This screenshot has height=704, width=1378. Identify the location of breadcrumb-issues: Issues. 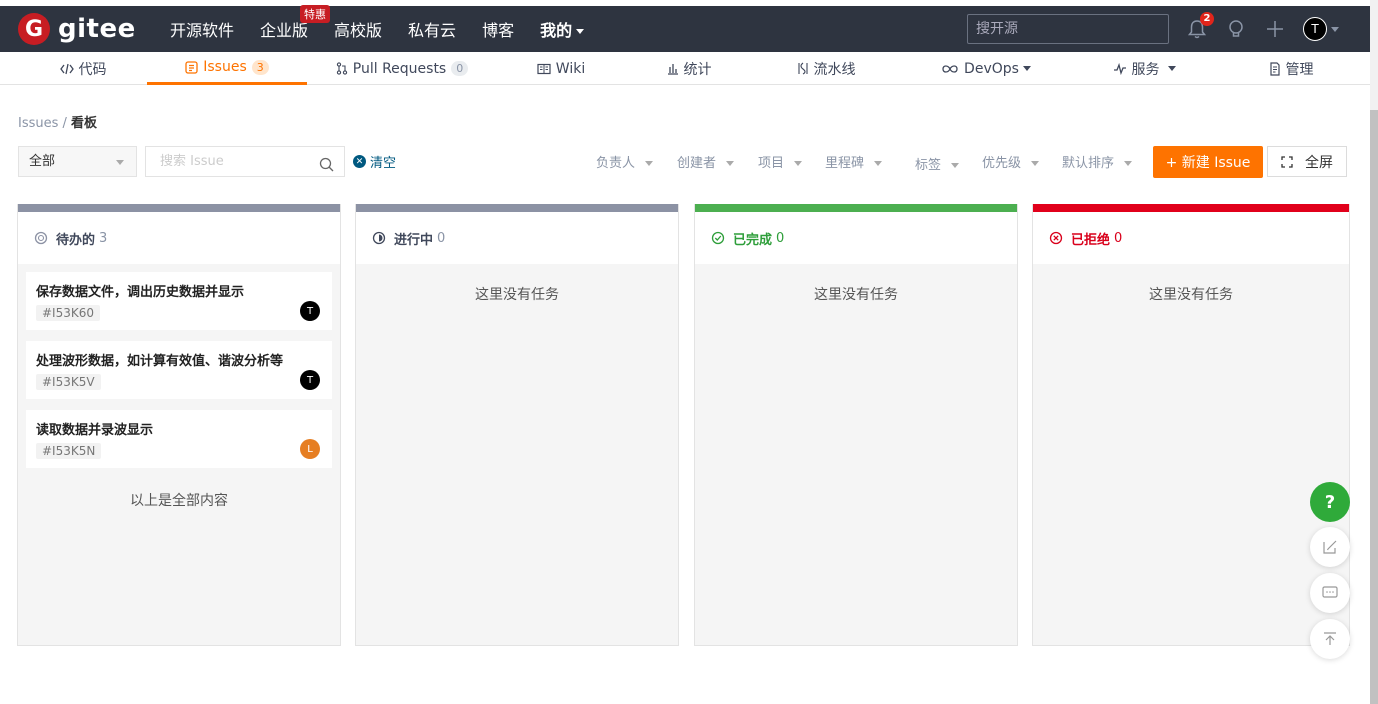
(38, 123).